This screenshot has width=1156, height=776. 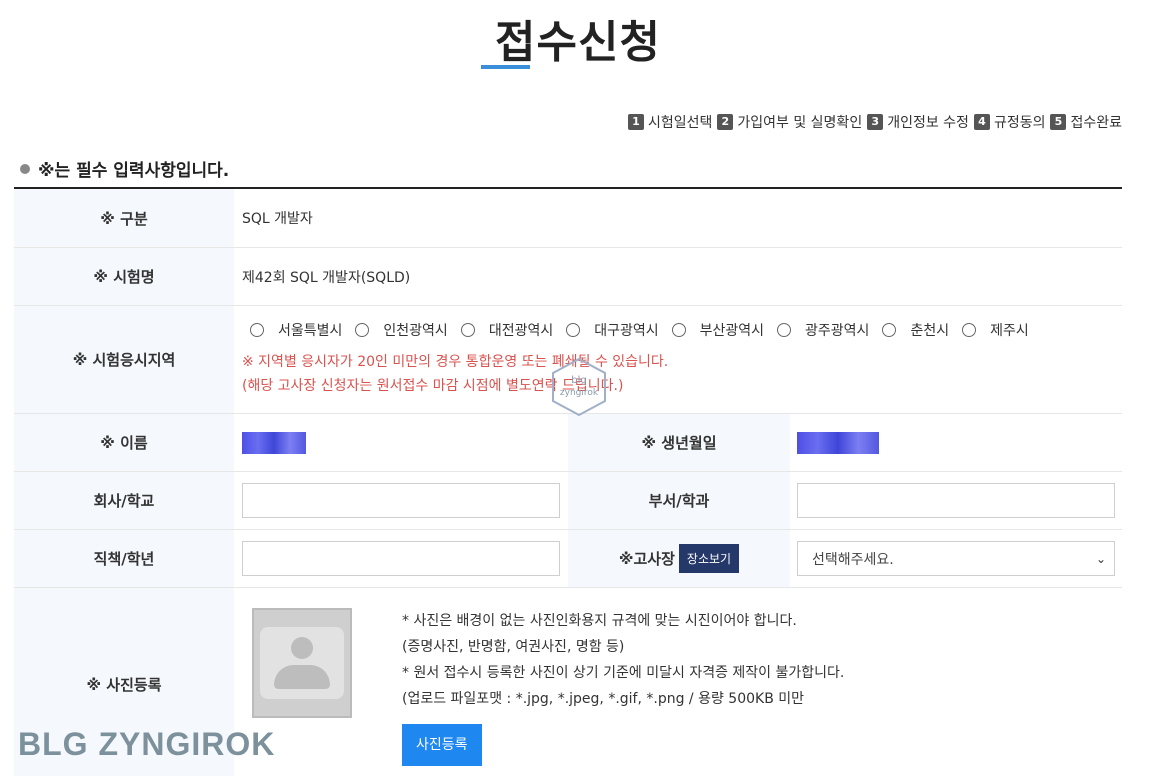 I want to click on company-cell, so click(x=401, y=500).